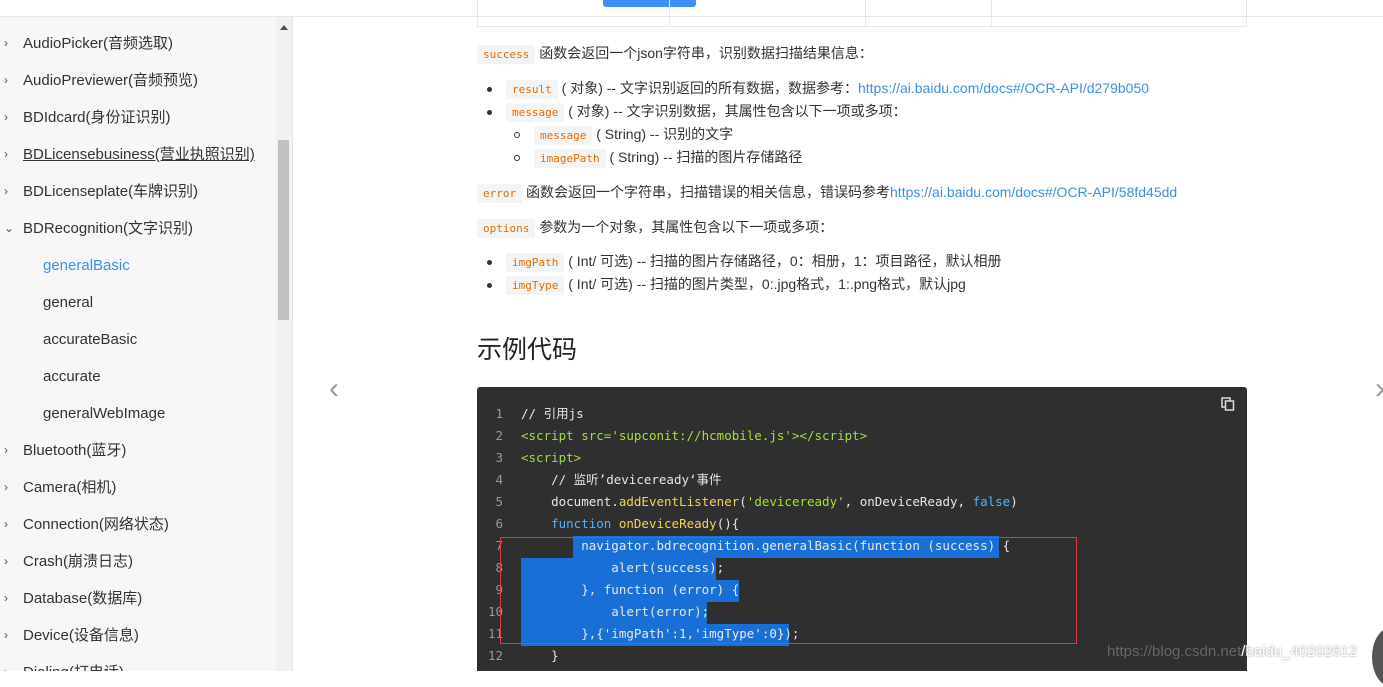 This screenshot has width=1383, height=687. I want to click on floating-action-button, so click(1377, 657).